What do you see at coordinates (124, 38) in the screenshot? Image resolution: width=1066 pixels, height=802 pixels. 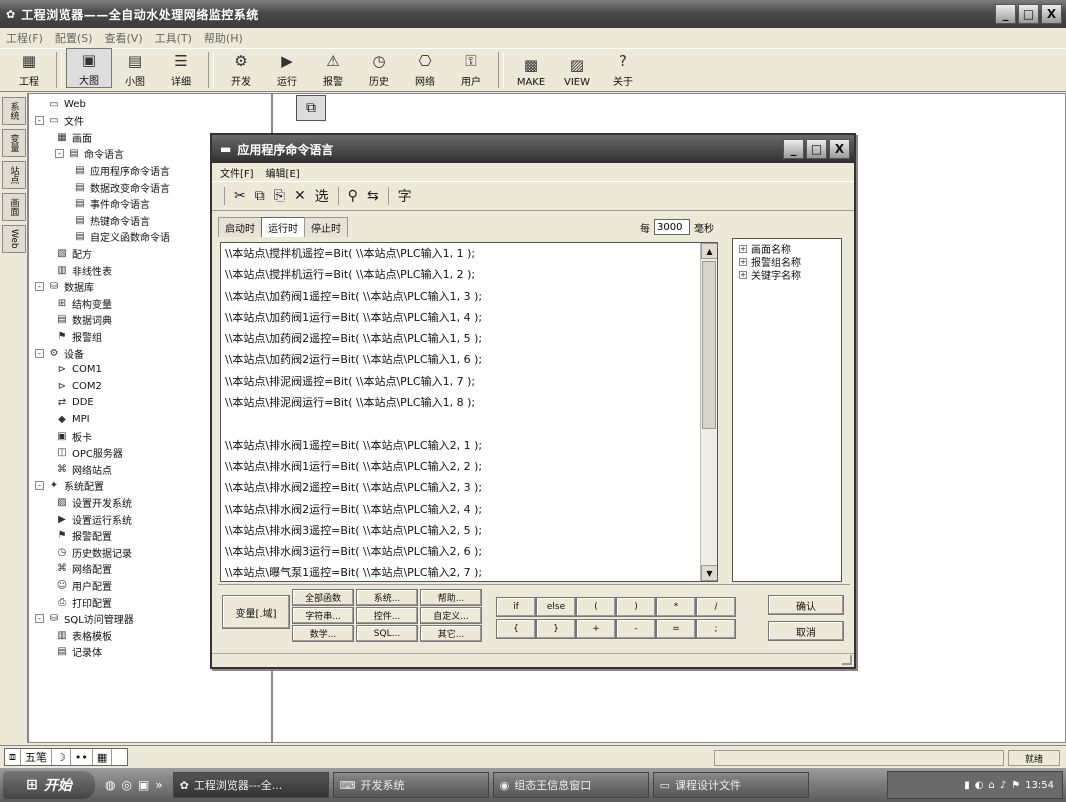 I see `menu-view: 查看(V)` at bounding box center [124, 38].